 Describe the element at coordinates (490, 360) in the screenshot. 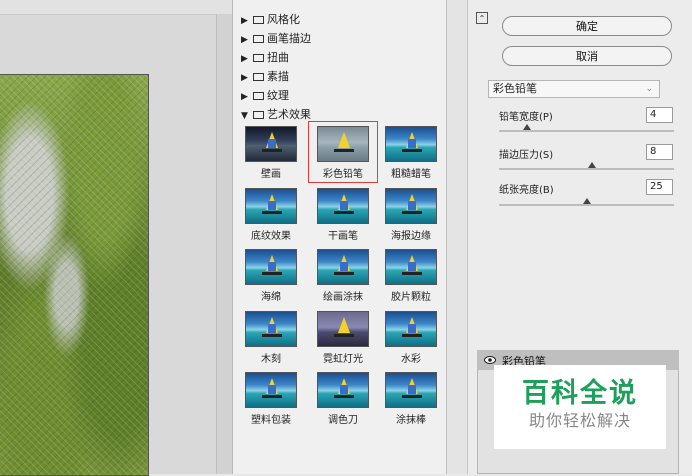

I see `eye-icon` at that location.